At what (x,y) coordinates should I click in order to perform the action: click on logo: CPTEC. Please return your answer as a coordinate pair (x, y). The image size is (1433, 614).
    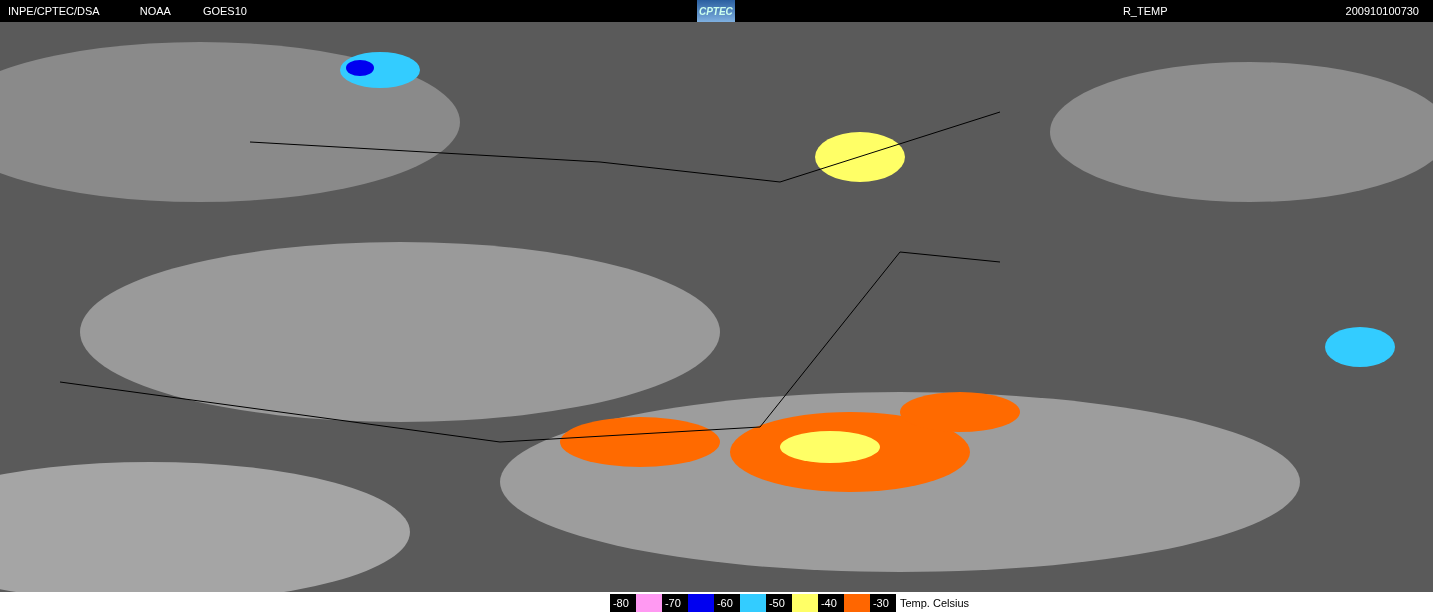
    Looking at the image, I should click on (715, 11).